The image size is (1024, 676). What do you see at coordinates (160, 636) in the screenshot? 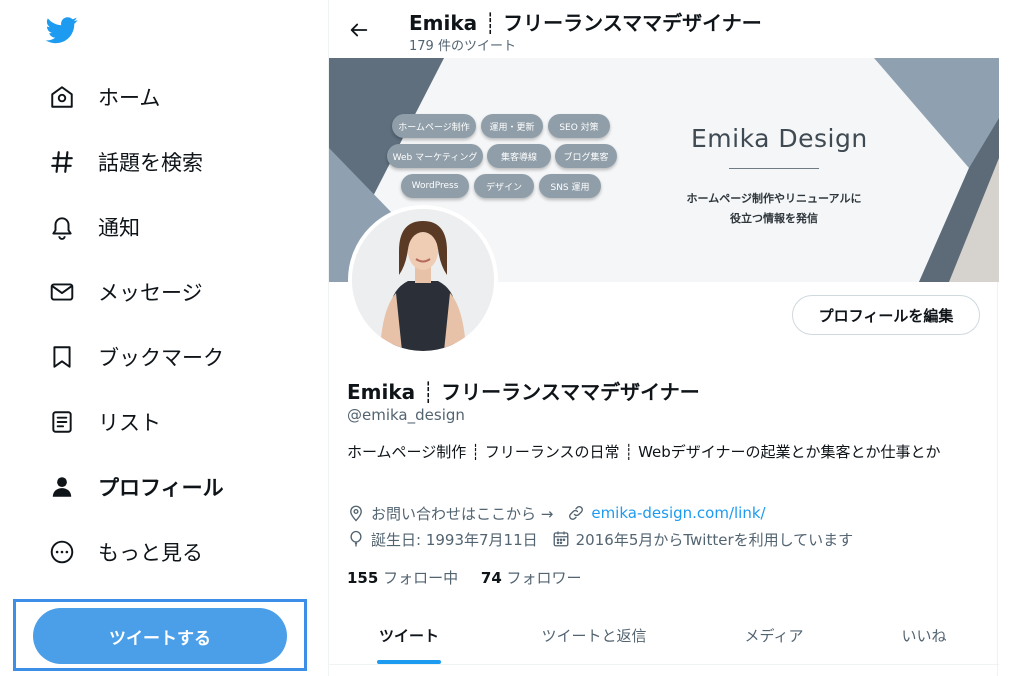
I see `tweet-button: ツイートする` at bounding box center [160, 636].